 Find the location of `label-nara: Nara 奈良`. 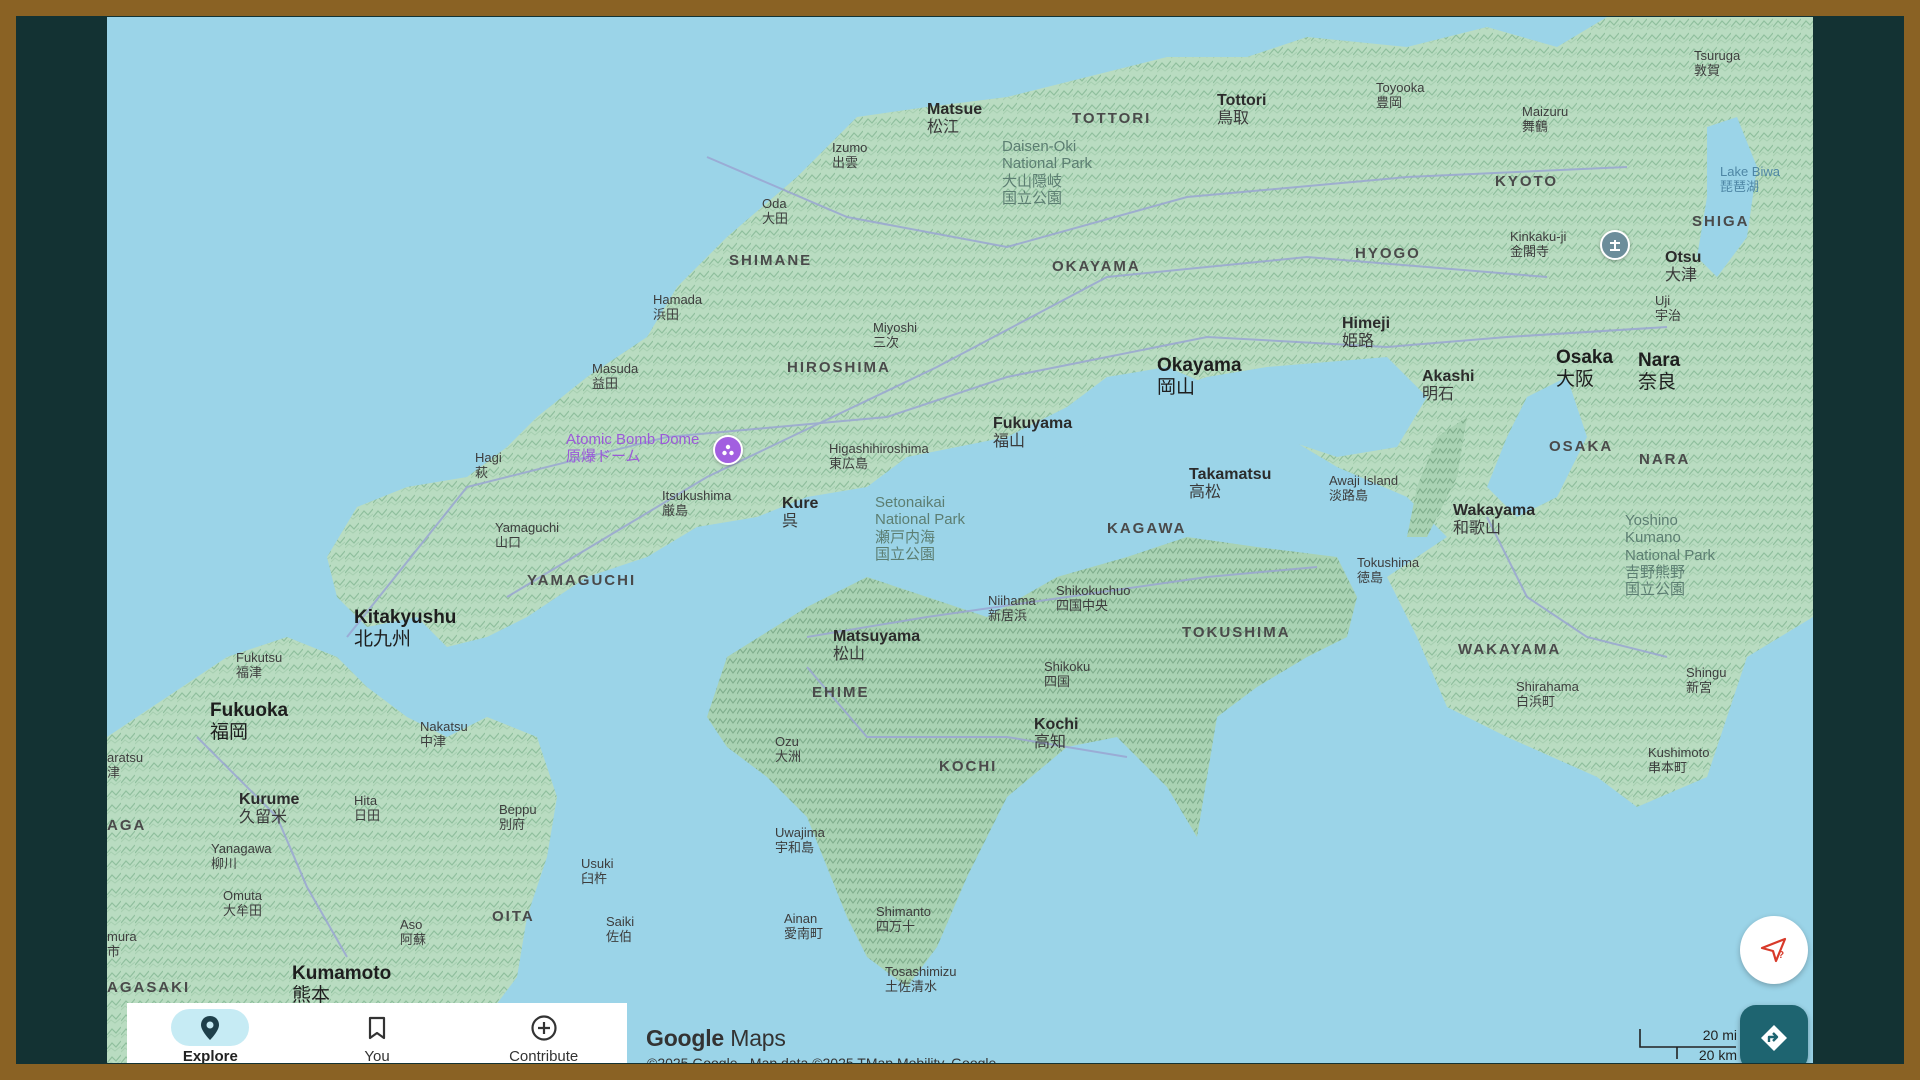

label-nara: Nara 奈良 is located at coordinates (1659, 372).